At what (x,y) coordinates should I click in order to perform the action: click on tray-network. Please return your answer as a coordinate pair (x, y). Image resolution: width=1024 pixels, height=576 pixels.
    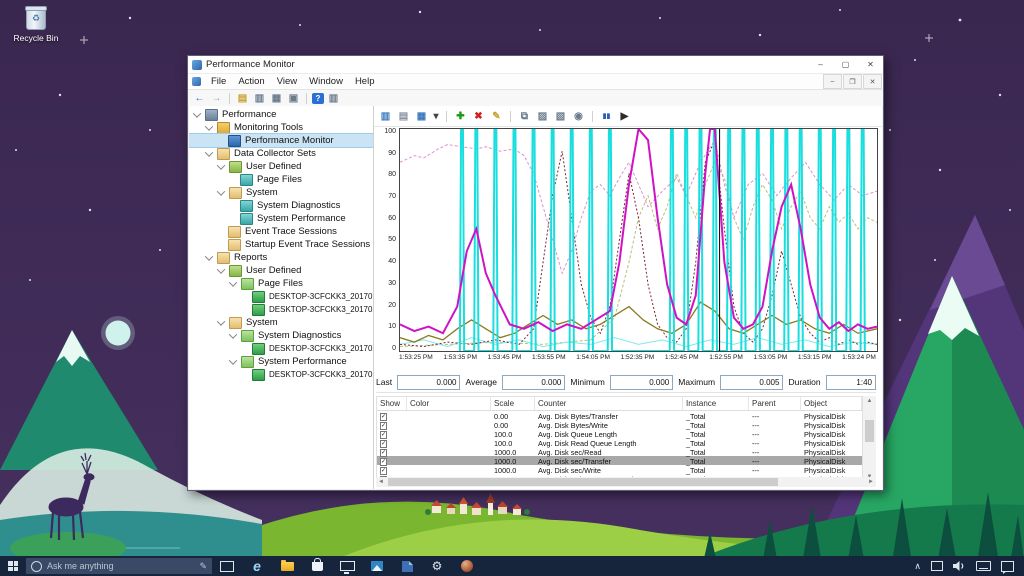
    Looking at the image, I should click on (937, 566).